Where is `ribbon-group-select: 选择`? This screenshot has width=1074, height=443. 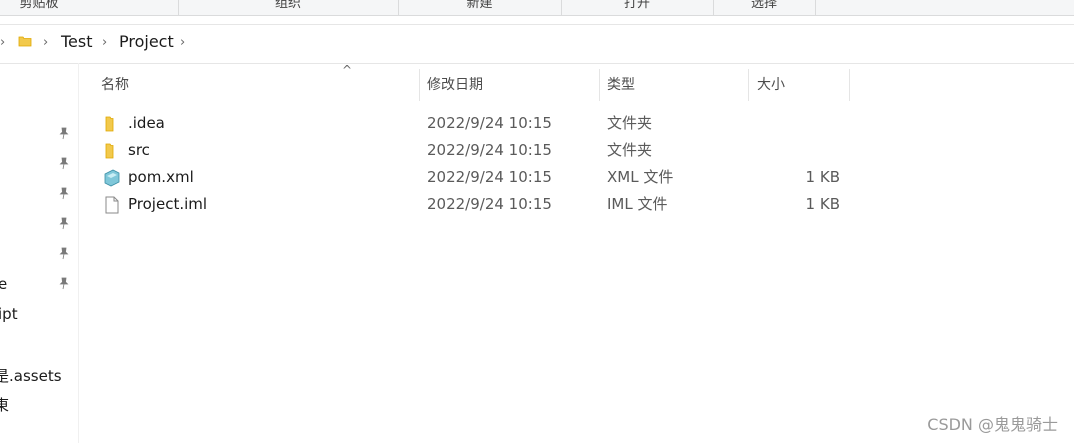 ribbon-group-select: 选择 is located at coordinates (763, 5).